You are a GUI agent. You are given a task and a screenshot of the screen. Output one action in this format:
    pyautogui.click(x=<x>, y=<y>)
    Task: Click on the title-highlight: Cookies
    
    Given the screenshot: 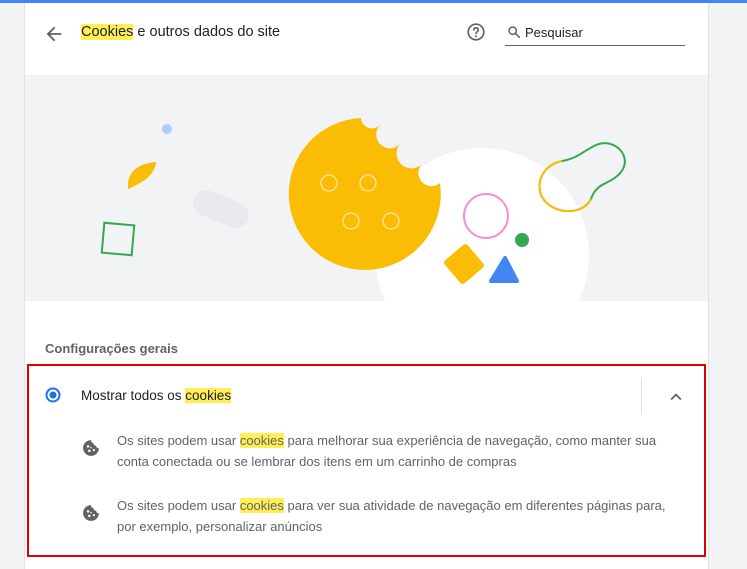 What is the action you would take?
    pyautogui.click(x=107, y=32)
    